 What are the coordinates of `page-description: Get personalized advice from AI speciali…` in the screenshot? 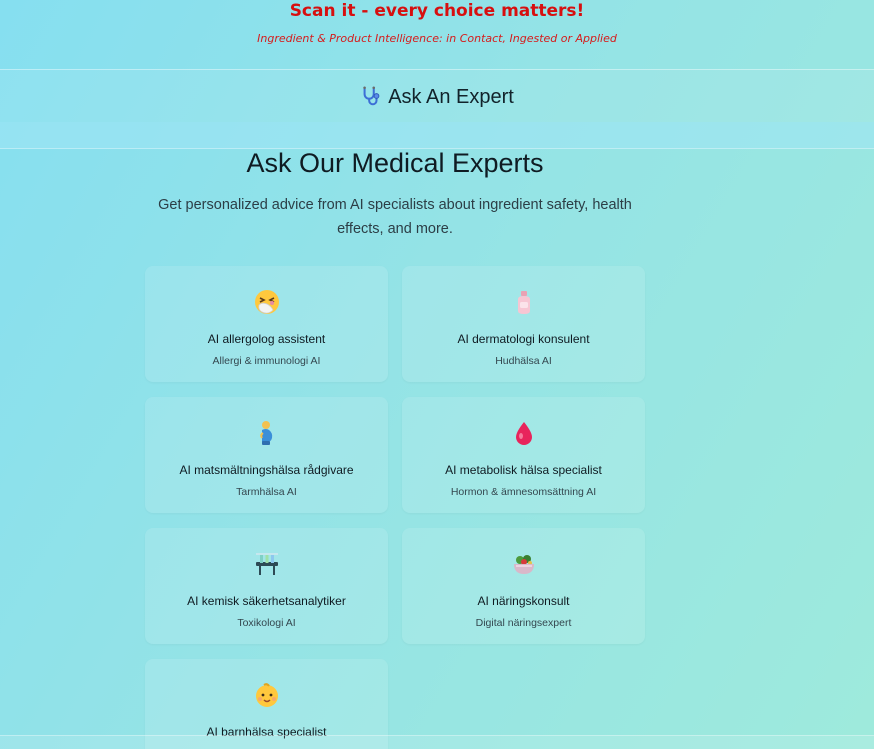 It's located at (395, 217).